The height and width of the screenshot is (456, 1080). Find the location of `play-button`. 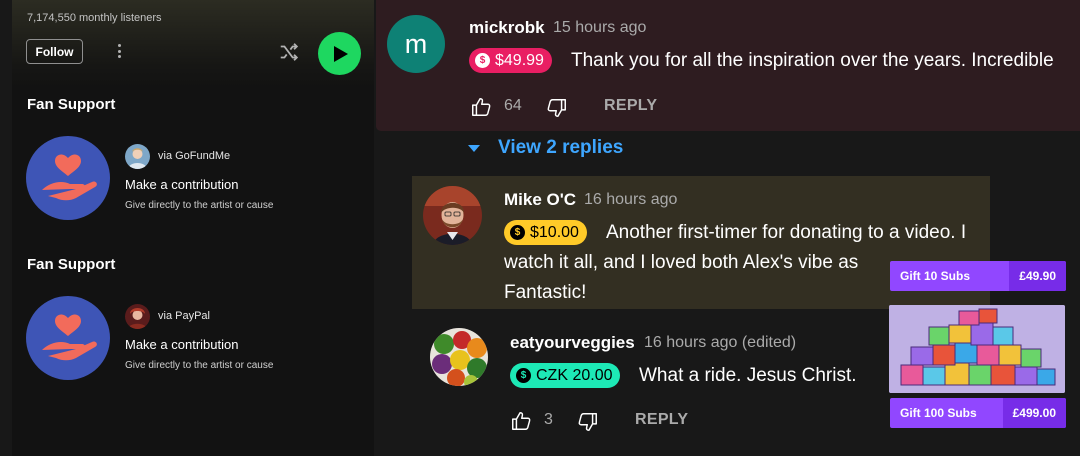

play-button is located at coordinates (339, 53).